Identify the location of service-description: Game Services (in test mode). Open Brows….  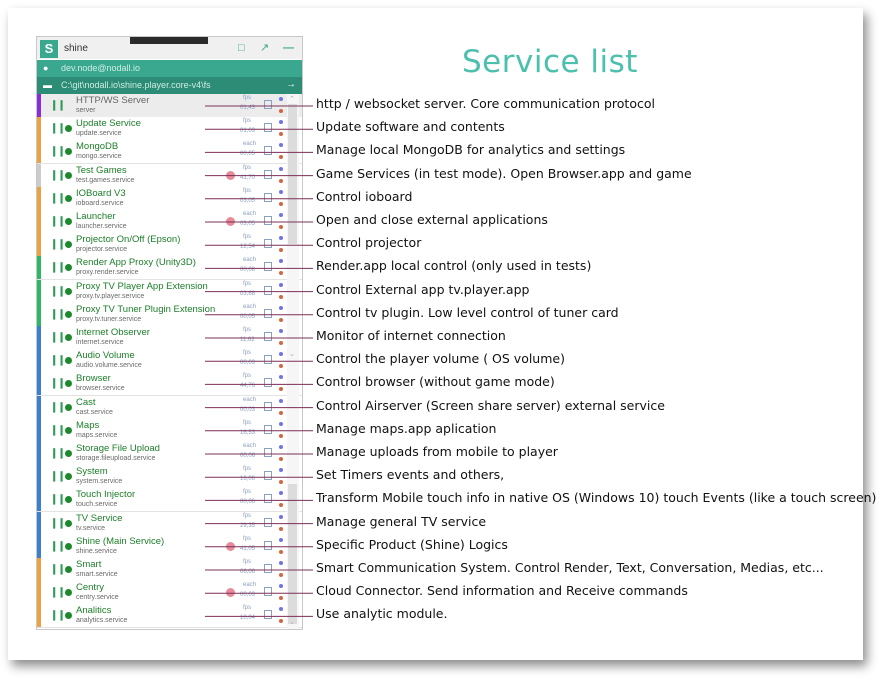
(504, 173).